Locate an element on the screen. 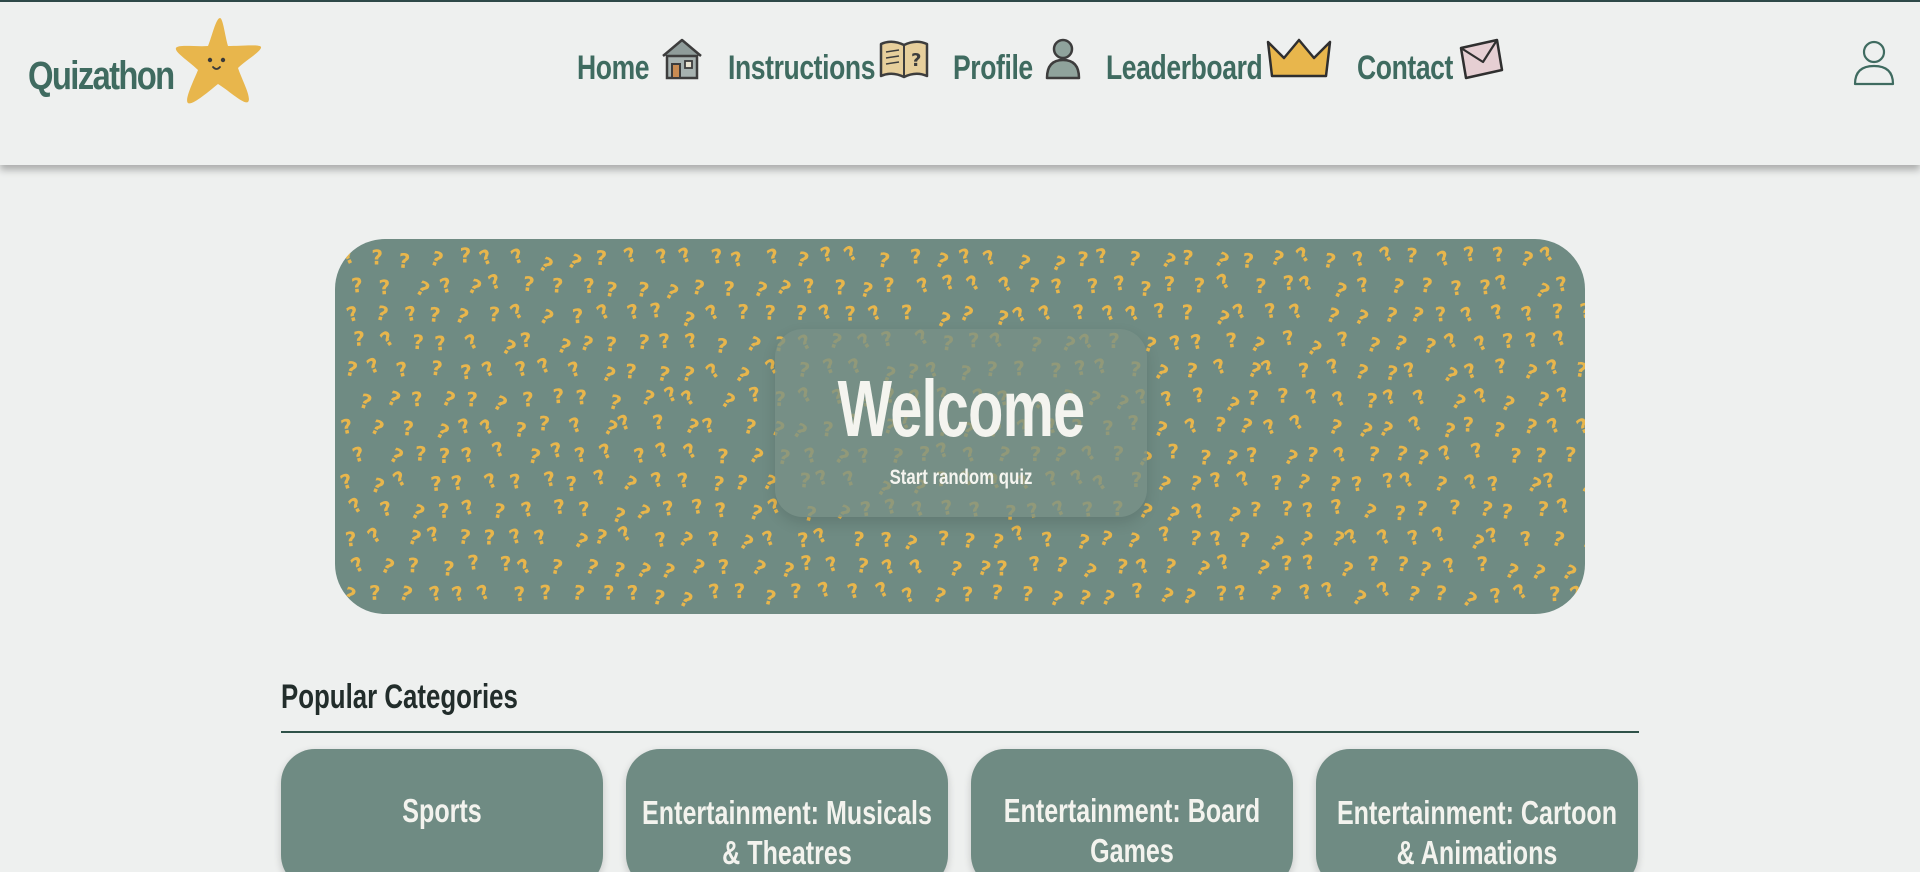  nav-profile-label: Profile is located at coordinates (993, 67).